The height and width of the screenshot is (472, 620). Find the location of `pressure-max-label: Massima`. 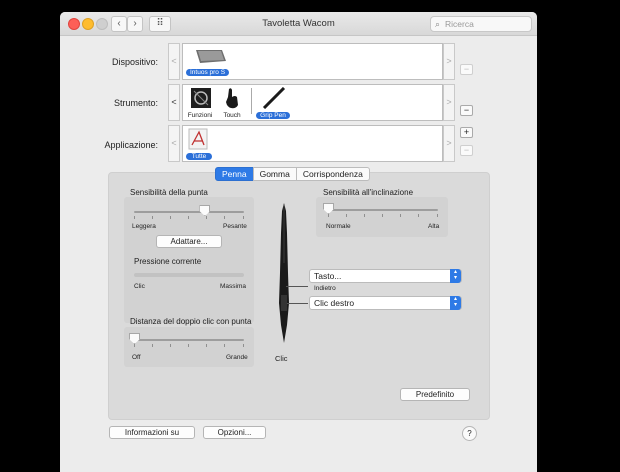

pressure-max-label: Massima is located at coordinates (233, 286).